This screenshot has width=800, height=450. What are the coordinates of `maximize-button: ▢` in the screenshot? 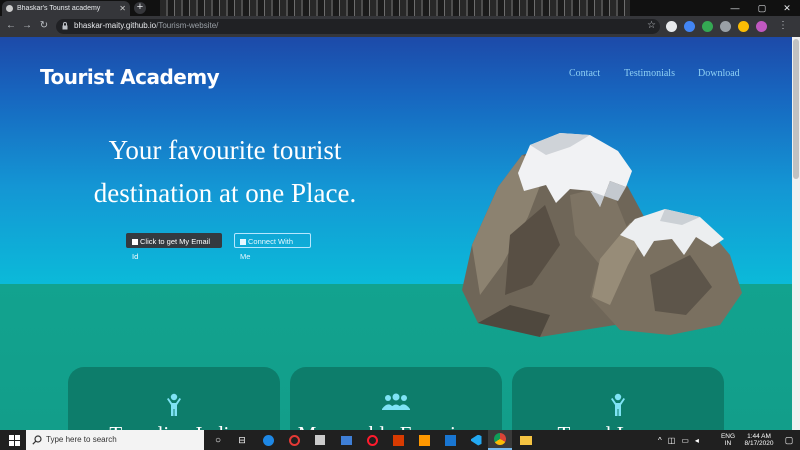 It's located at (762, 8).